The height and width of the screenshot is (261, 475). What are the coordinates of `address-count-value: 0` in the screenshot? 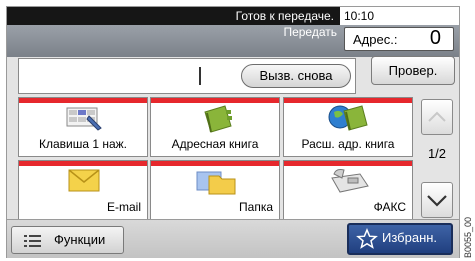 It's located at (435, 38).